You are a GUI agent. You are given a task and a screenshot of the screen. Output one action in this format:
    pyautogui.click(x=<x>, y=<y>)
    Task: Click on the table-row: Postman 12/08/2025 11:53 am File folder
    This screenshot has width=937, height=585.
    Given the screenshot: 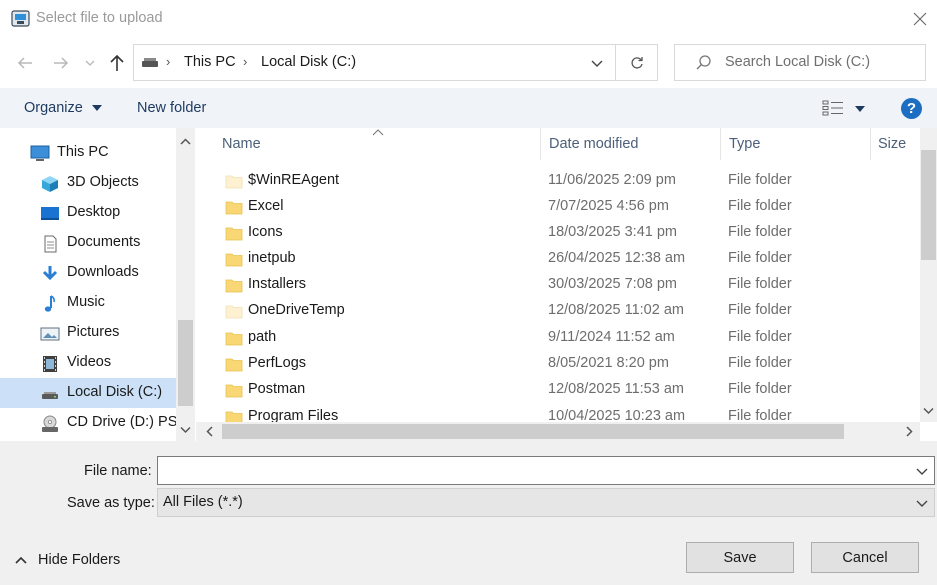 What is the action you would take?
    pyautogui.click(x=556, y=390)
    